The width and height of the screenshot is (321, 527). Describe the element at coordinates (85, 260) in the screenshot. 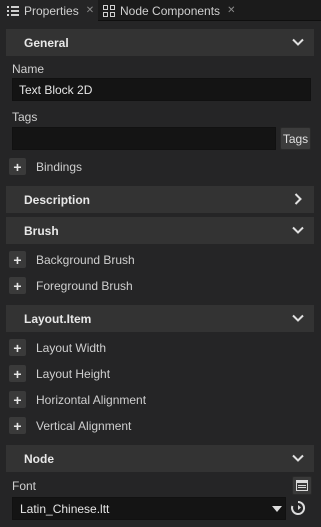

I see `property-label: Background Brush` at that location.